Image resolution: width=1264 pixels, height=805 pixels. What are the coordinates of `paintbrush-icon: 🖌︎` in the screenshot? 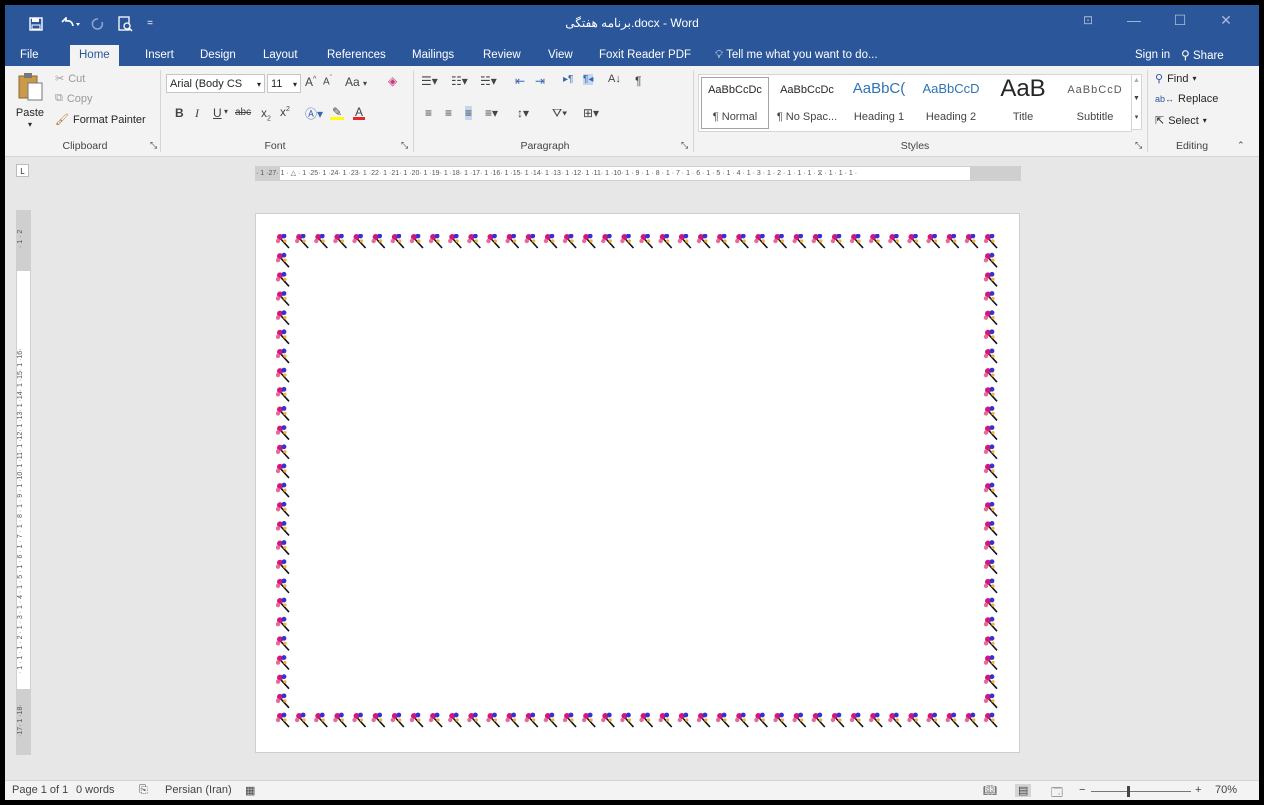 It's located at (62, 120).